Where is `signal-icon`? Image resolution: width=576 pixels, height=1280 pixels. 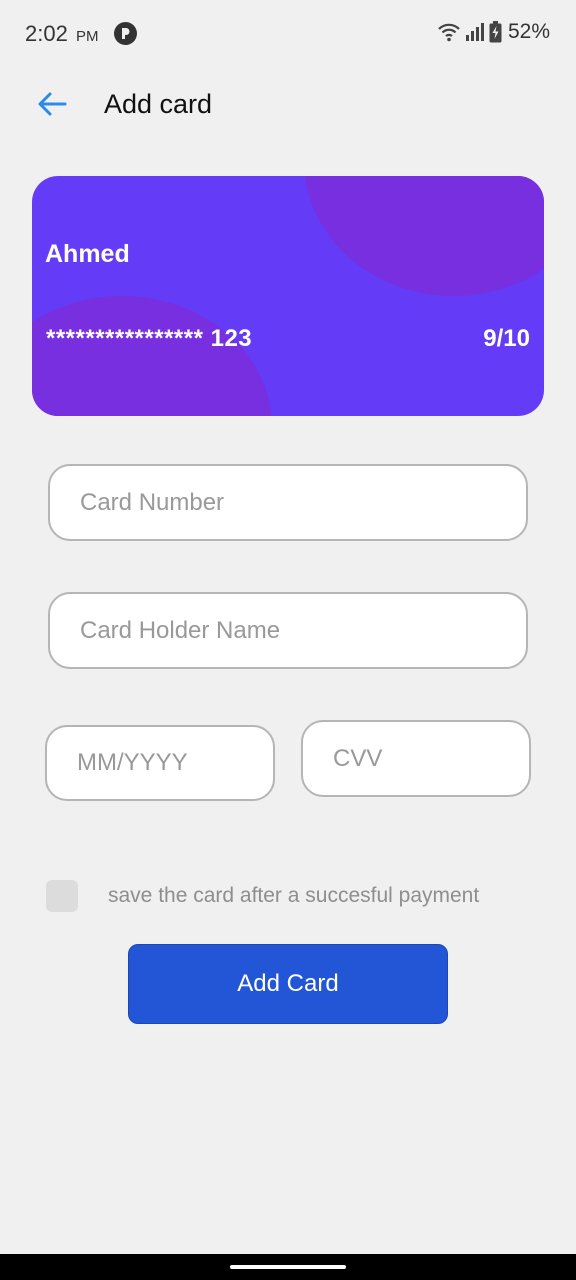
signal-icon is located at coordinates (474, 32).